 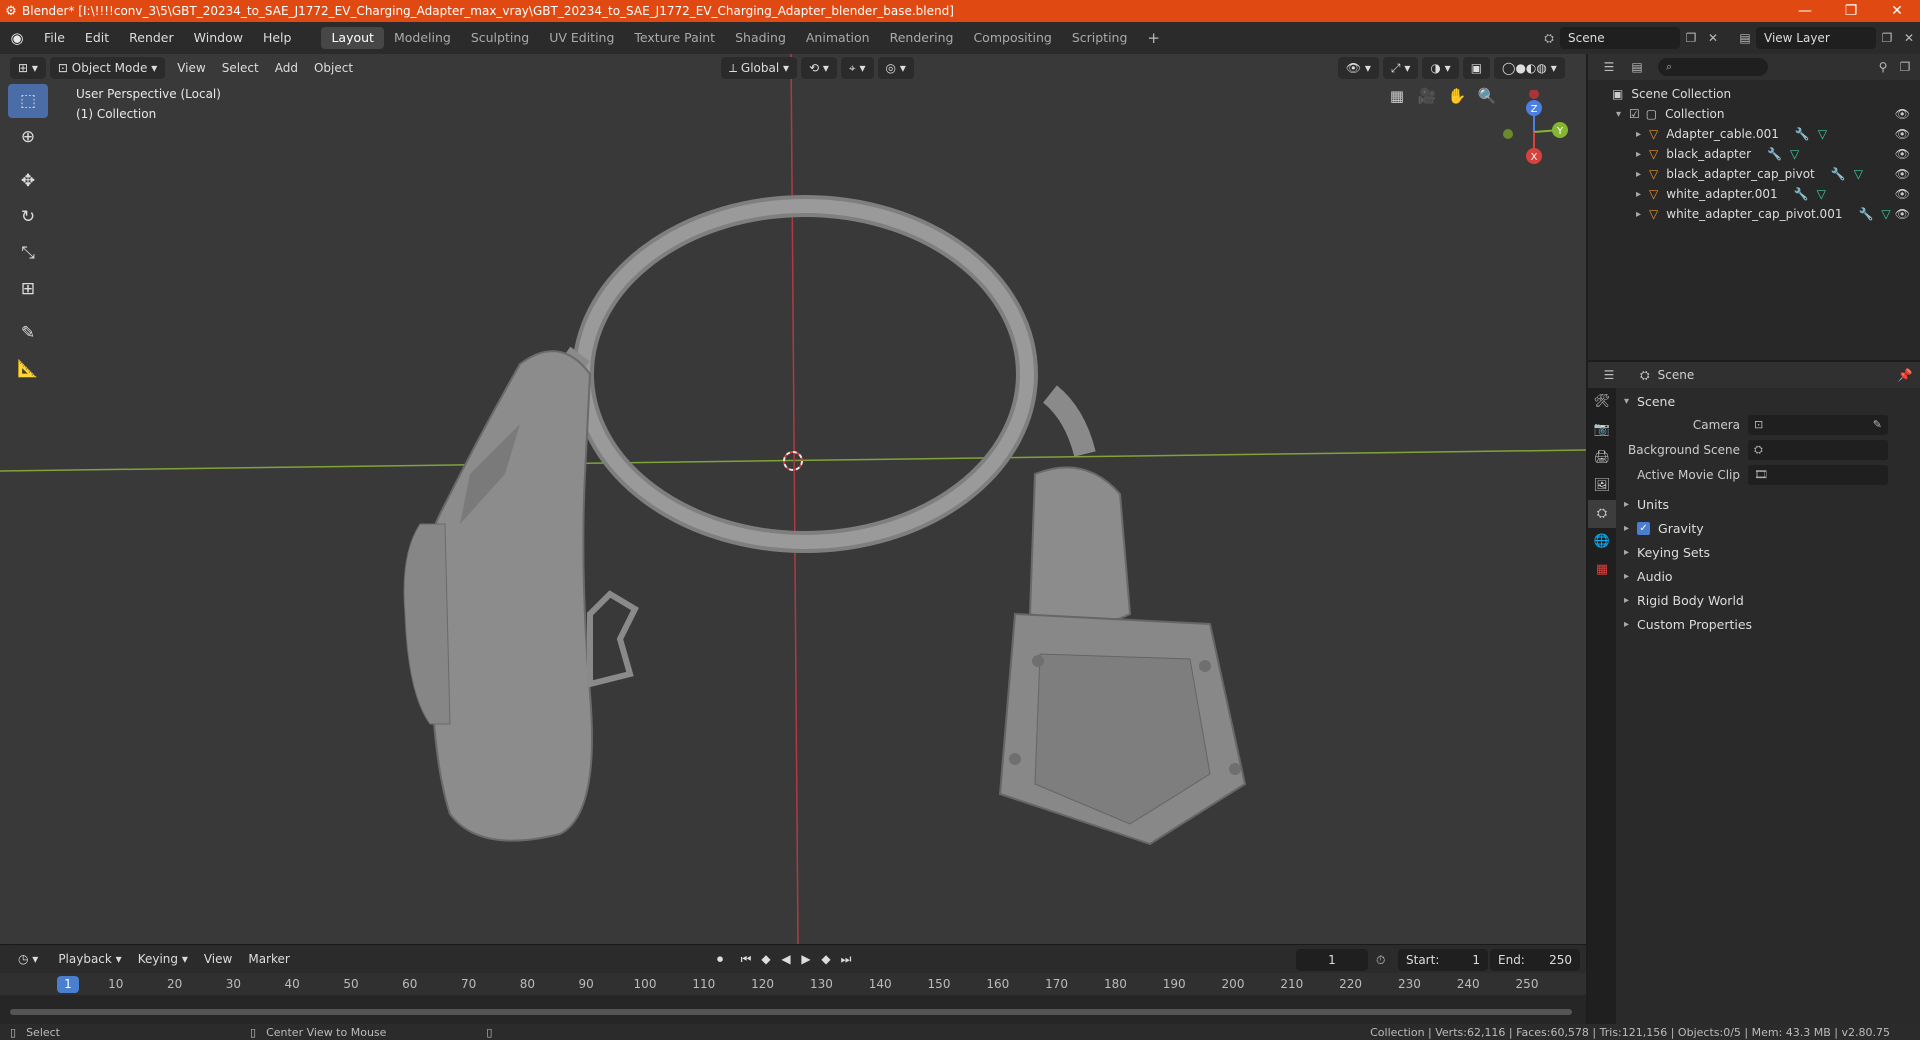 I want to click on display-mode-icon: ▤, so click(x=1637, y=67).